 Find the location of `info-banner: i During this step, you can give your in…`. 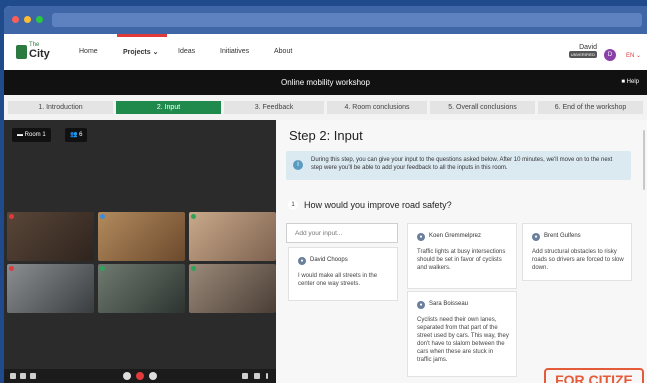

info-banner: i During this step, you can give your in… is located at coordinates (458, 165).